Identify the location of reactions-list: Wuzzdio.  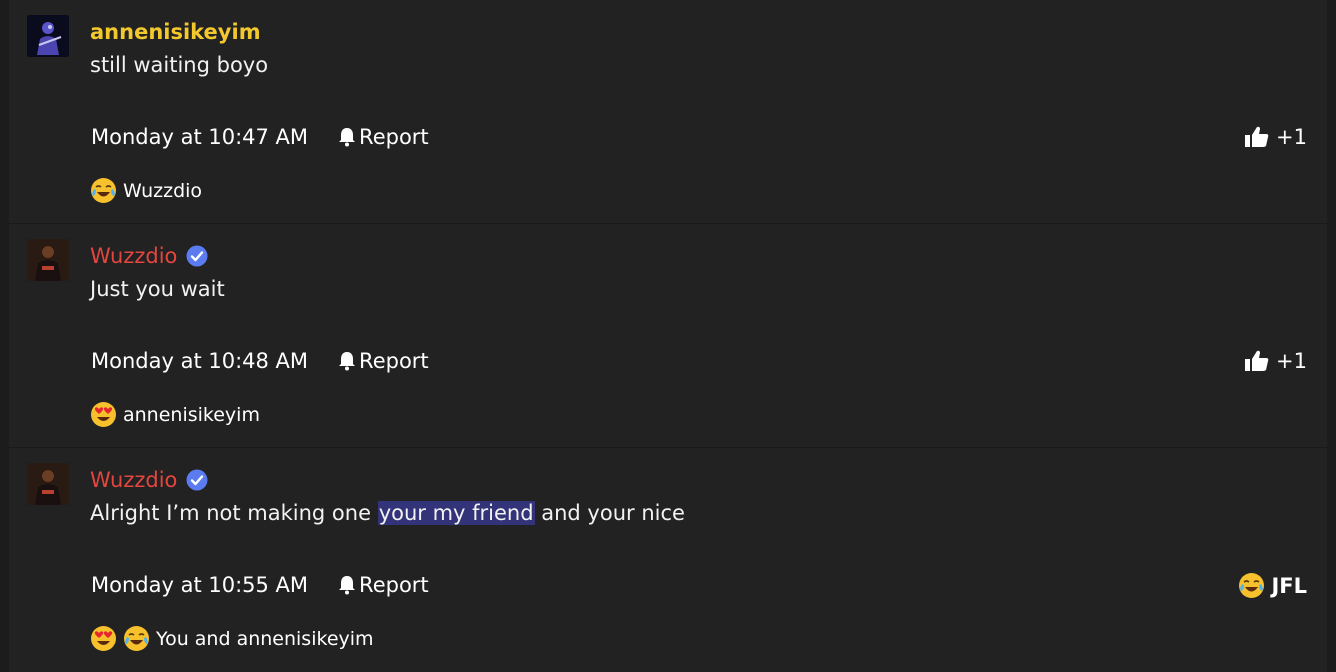
(146, 190).